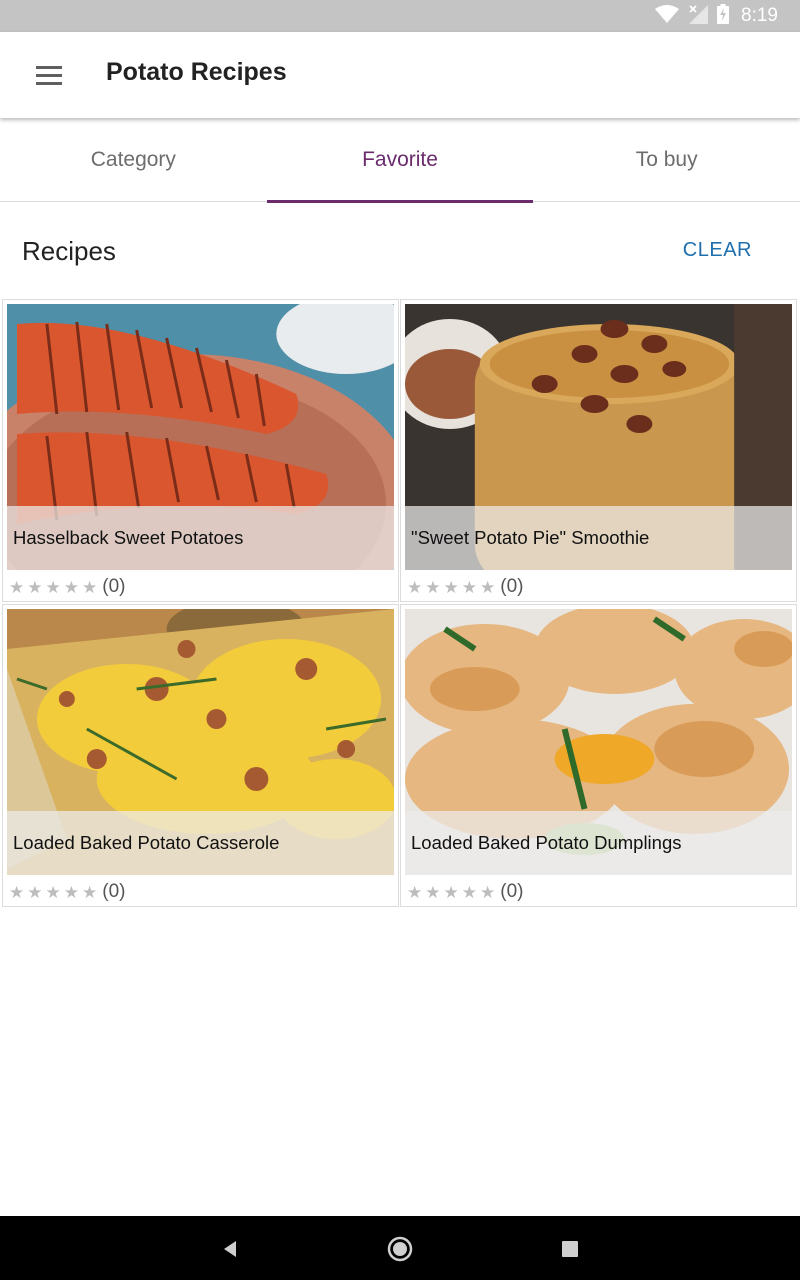 This screenshot has height=1280, width=800. I want to click on recipe-image: "Sweet Potato Pie" Smoothie, so click(598, 437).